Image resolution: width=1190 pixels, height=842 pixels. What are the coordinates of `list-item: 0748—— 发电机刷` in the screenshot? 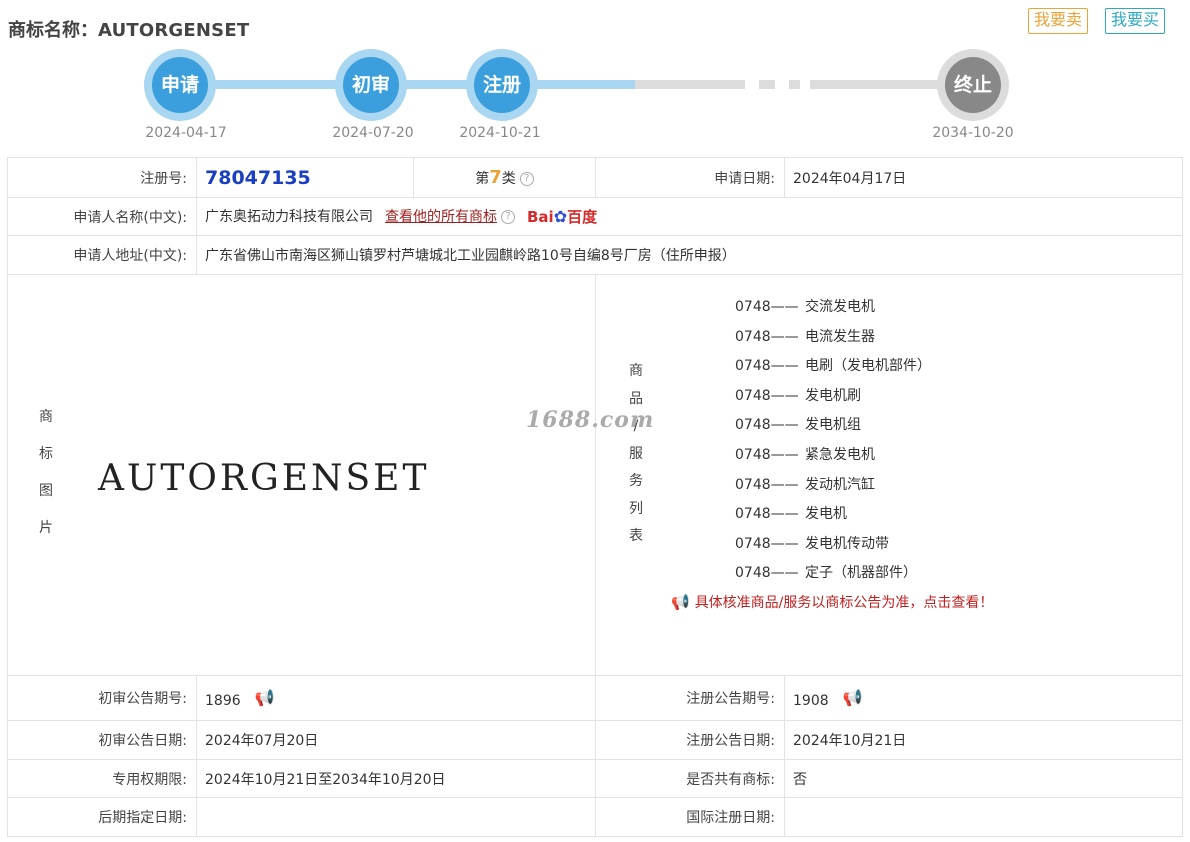 It's located at (833, 397).